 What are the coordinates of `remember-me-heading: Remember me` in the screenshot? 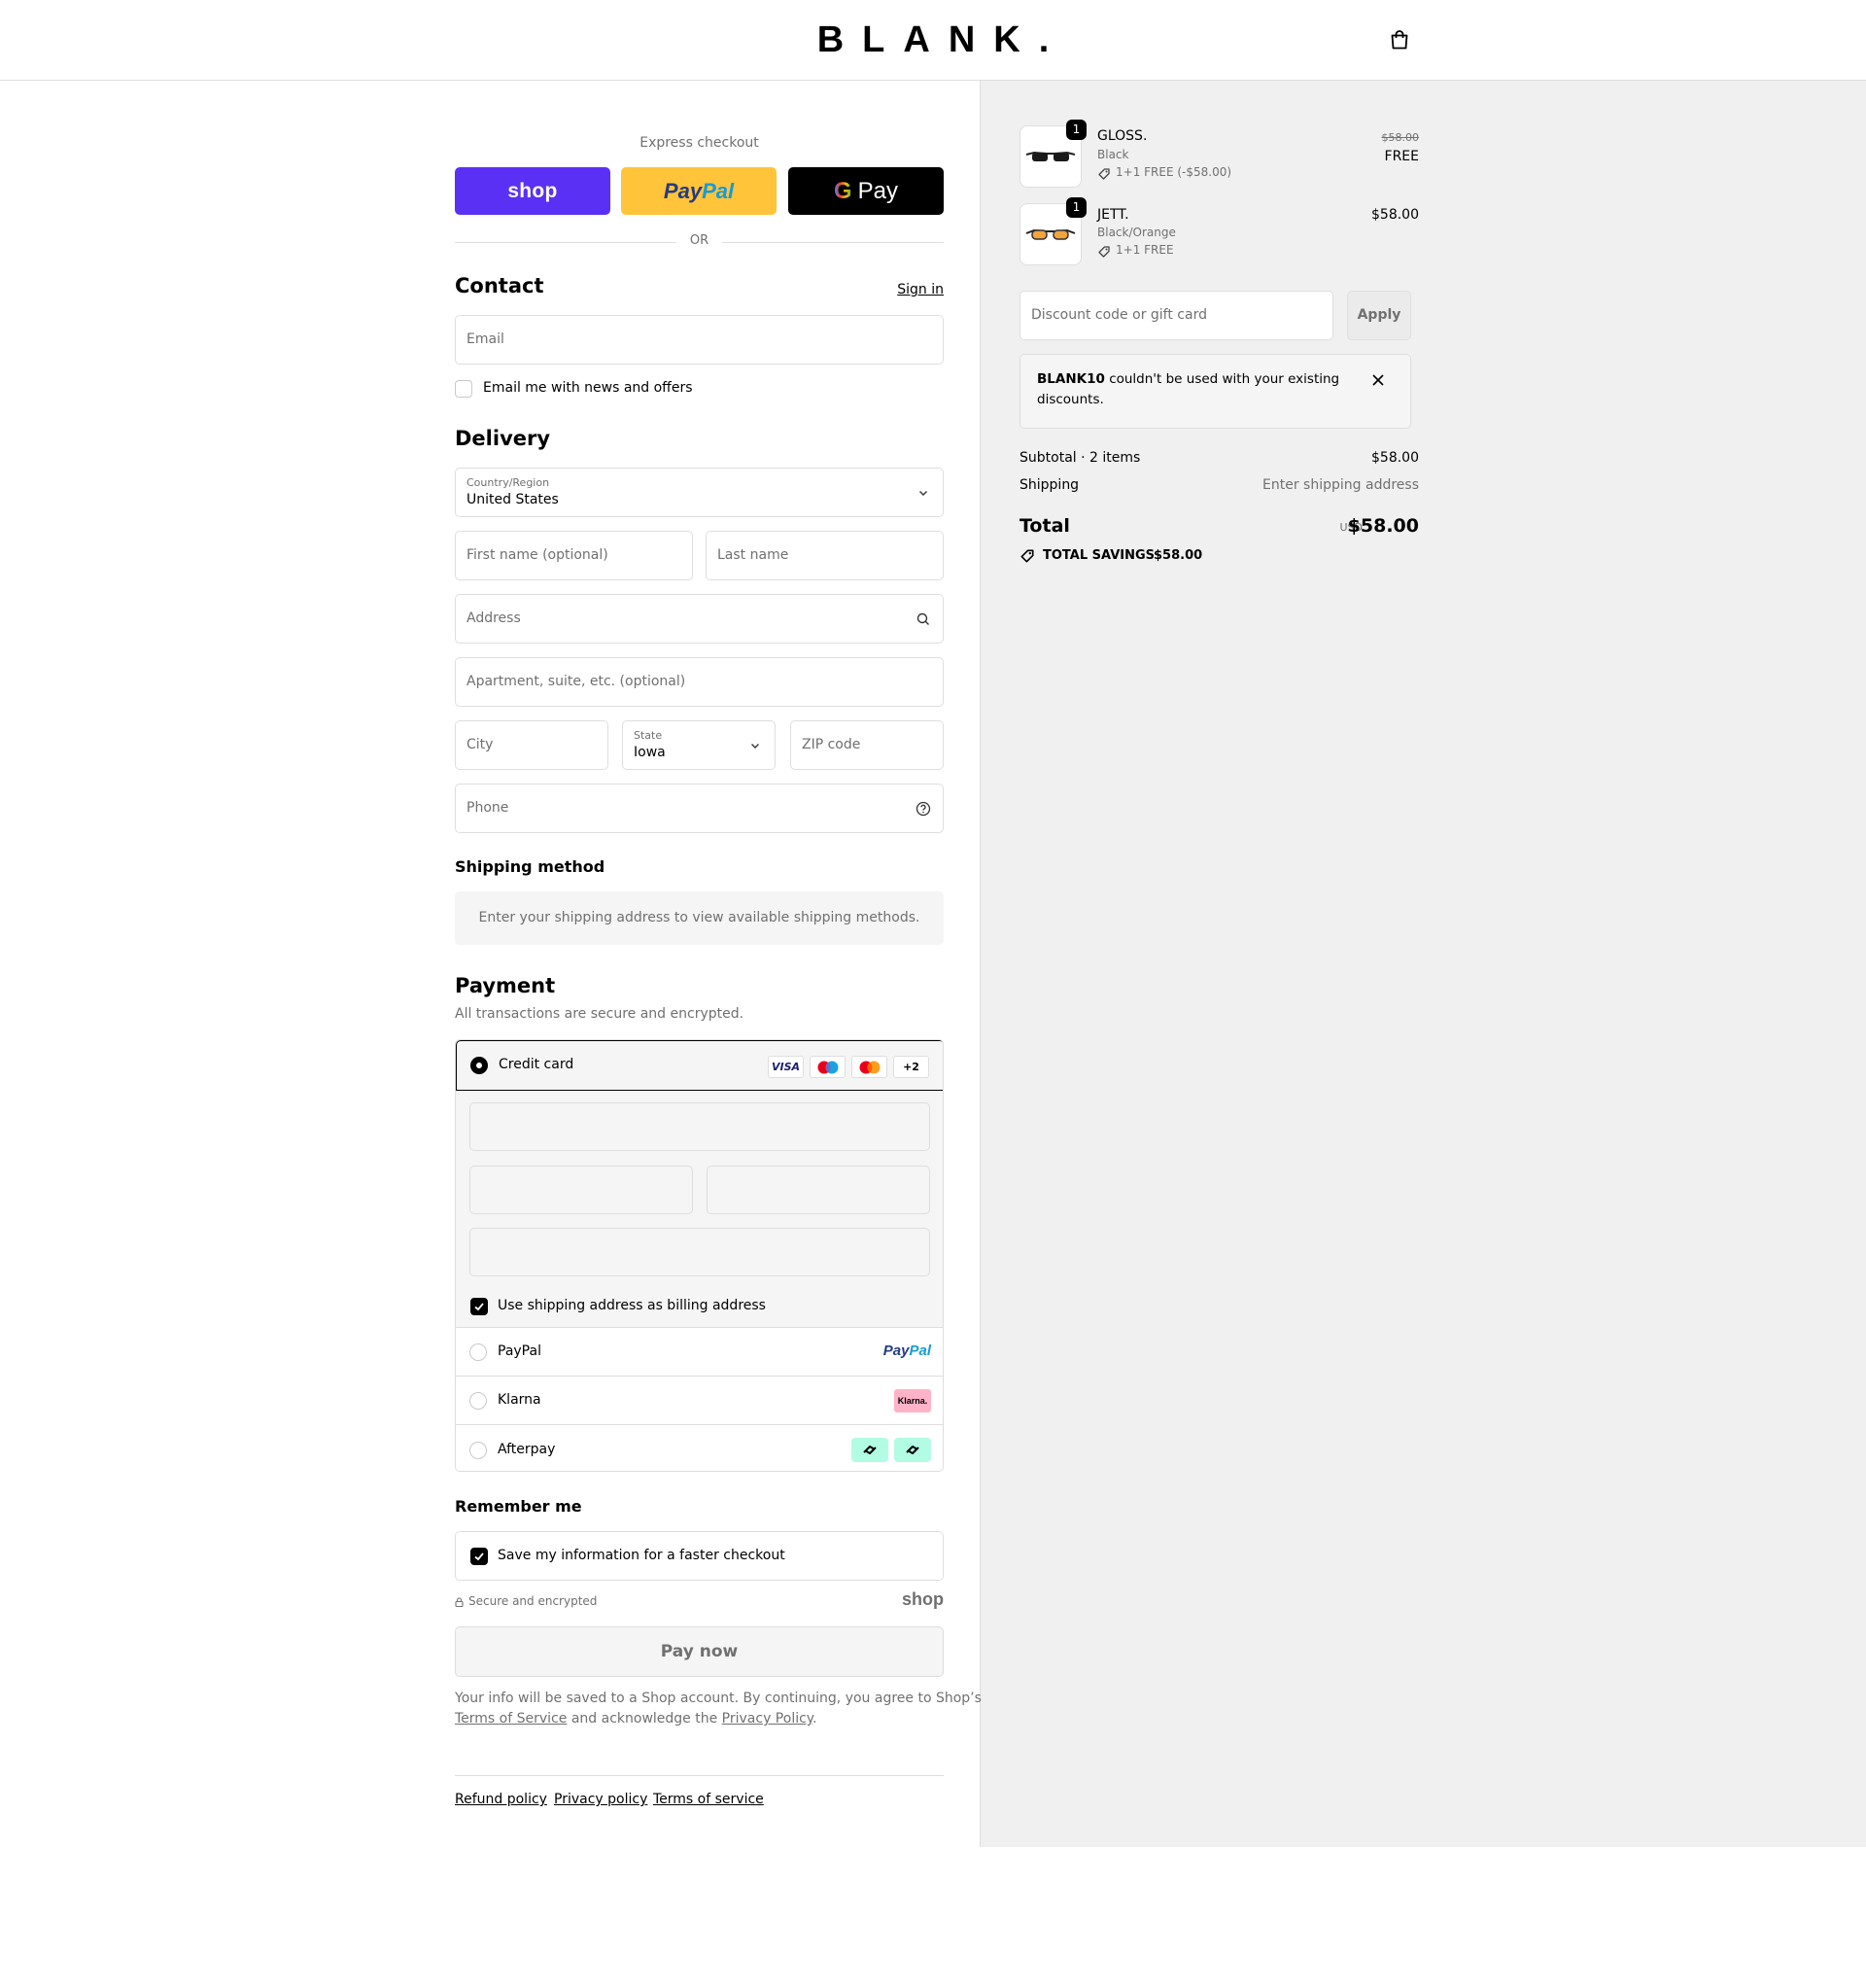 It's located at (518, 1506).